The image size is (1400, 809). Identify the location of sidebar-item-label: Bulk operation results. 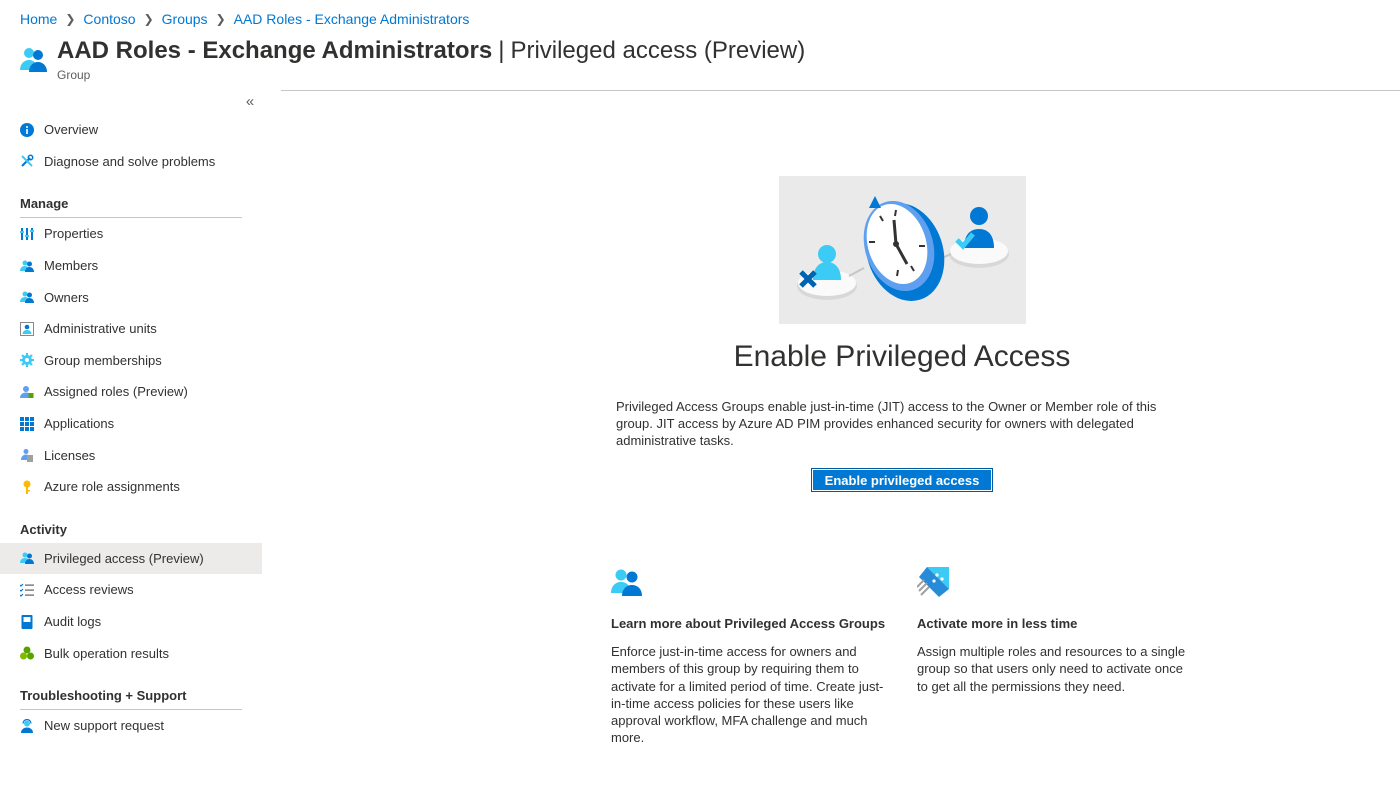
(107, 653).